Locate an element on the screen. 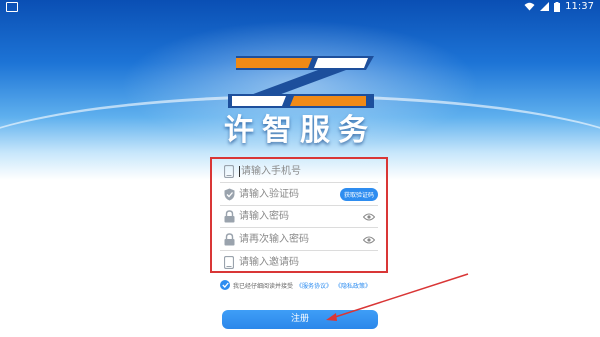  agree-checkbox is located at coordinates (225, 285).